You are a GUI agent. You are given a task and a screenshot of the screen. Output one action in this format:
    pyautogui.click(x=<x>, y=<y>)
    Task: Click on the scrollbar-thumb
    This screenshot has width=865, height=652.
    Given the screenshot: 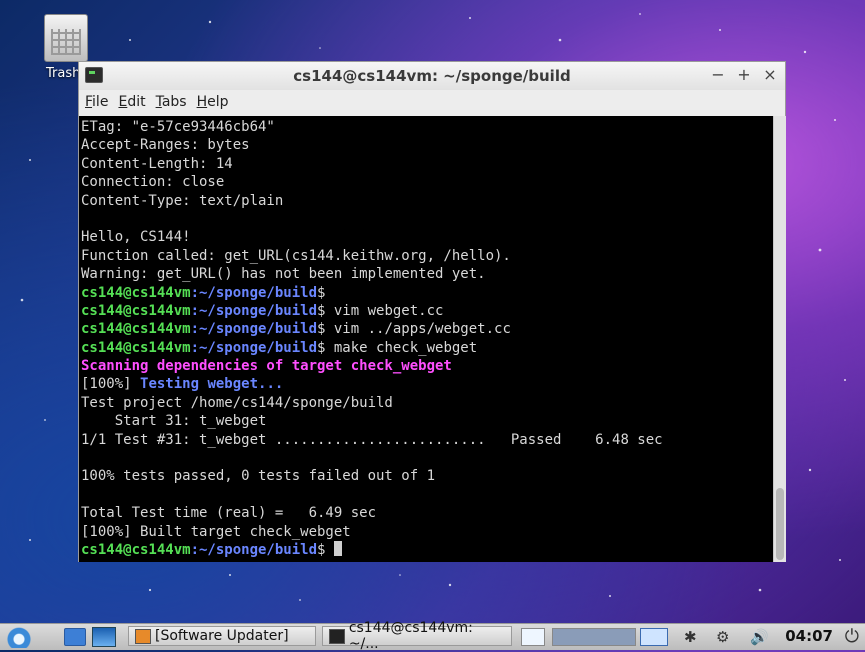 What is the action you would take?
    pyautogui.click(x=780, y=524)
    